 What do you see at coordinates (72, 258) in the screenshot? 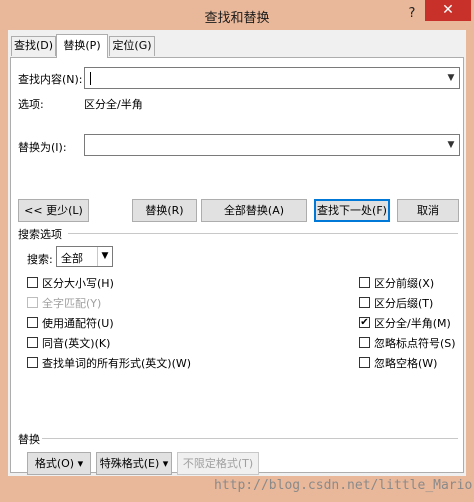
I see `search-direction-value: 全部` at bounding box center [72, 258].